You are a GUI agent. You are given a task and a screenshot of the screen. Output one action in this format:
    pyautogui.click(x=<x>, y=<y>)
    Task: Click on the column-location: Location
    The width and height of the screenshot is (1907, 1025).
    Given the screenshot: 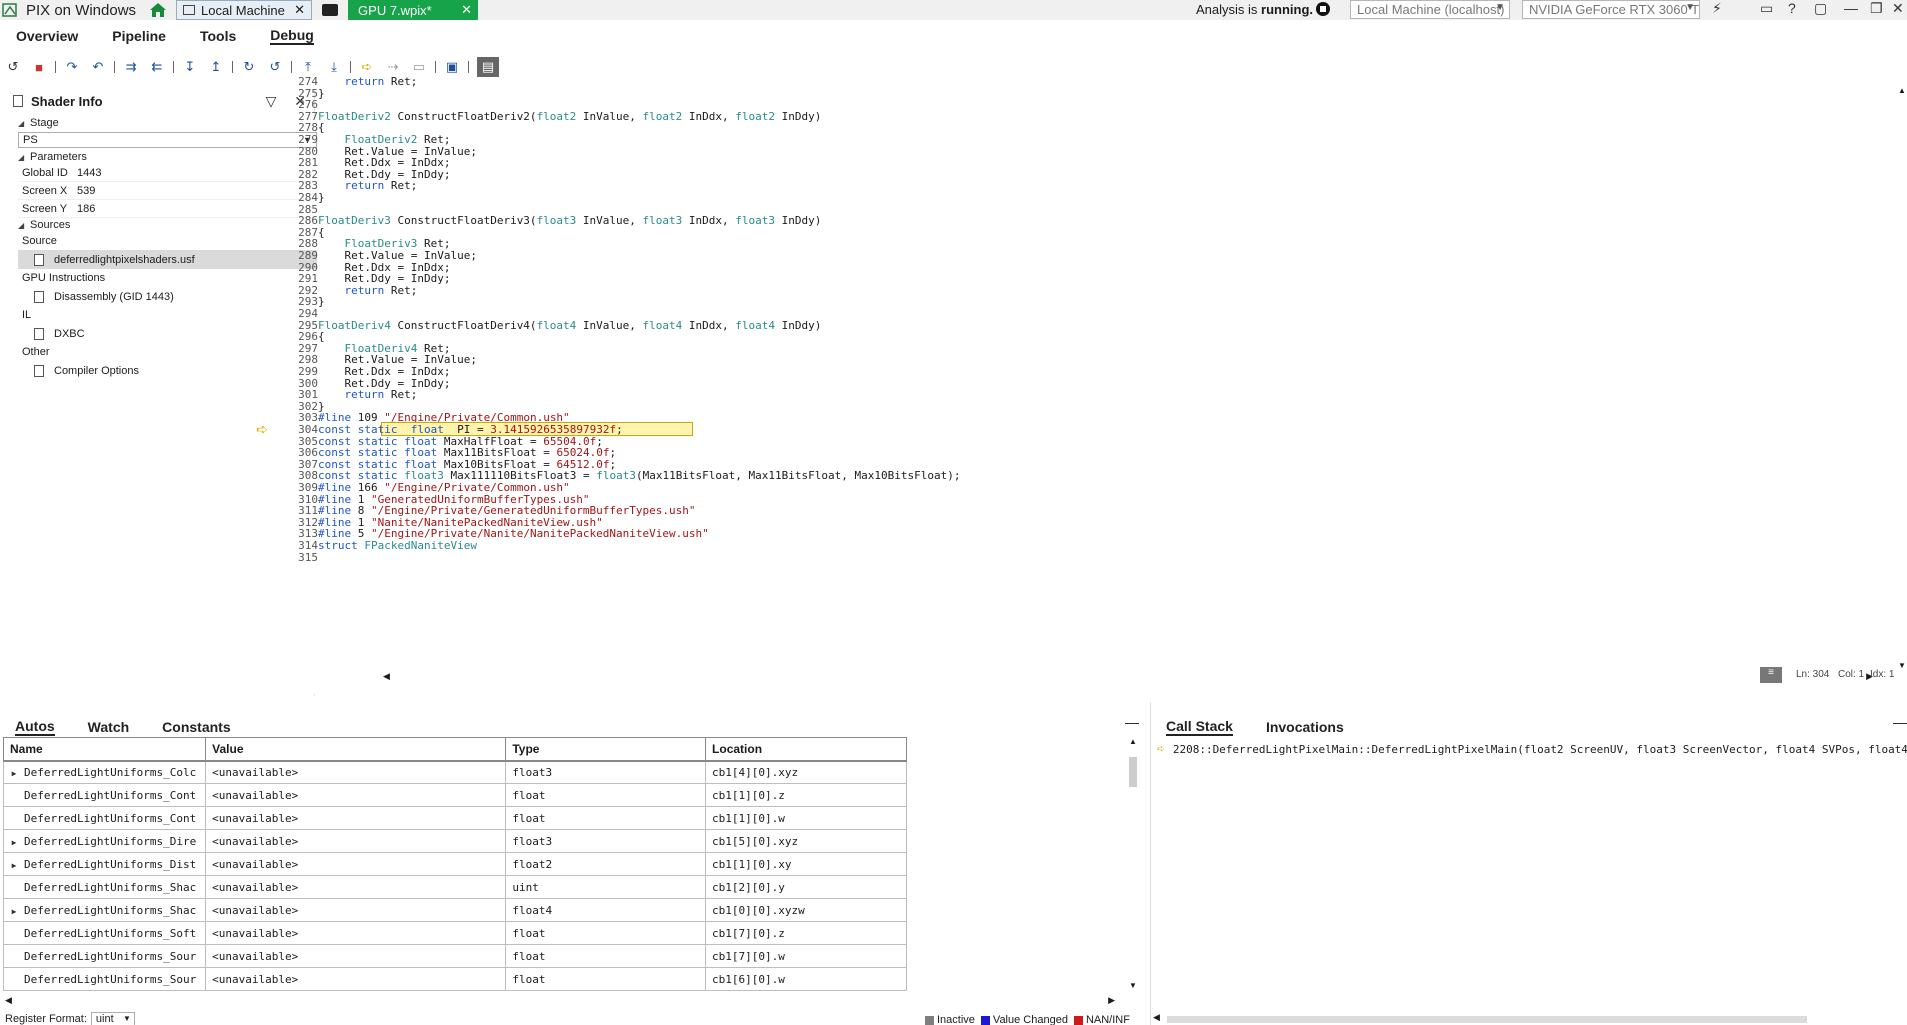 What is the action you would take?
    pyautogui.click(x=806, y=749)
    